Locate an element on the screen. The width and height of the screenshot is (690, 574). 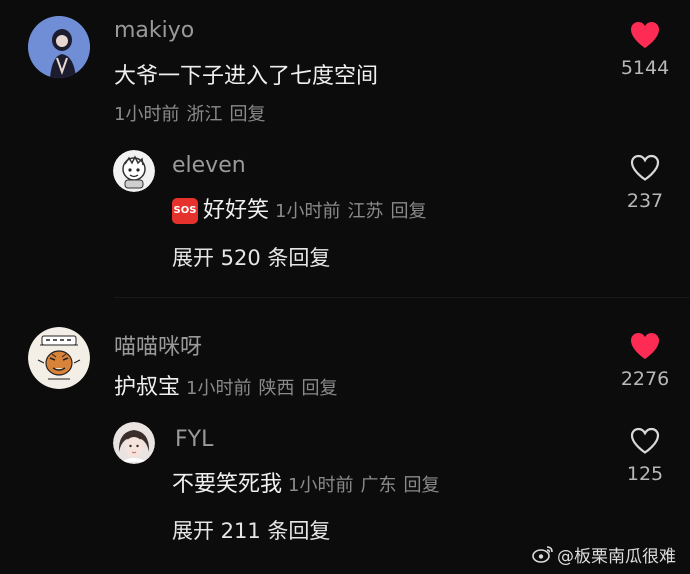
comment-username: makiyo is located at coordinates (154, 30).